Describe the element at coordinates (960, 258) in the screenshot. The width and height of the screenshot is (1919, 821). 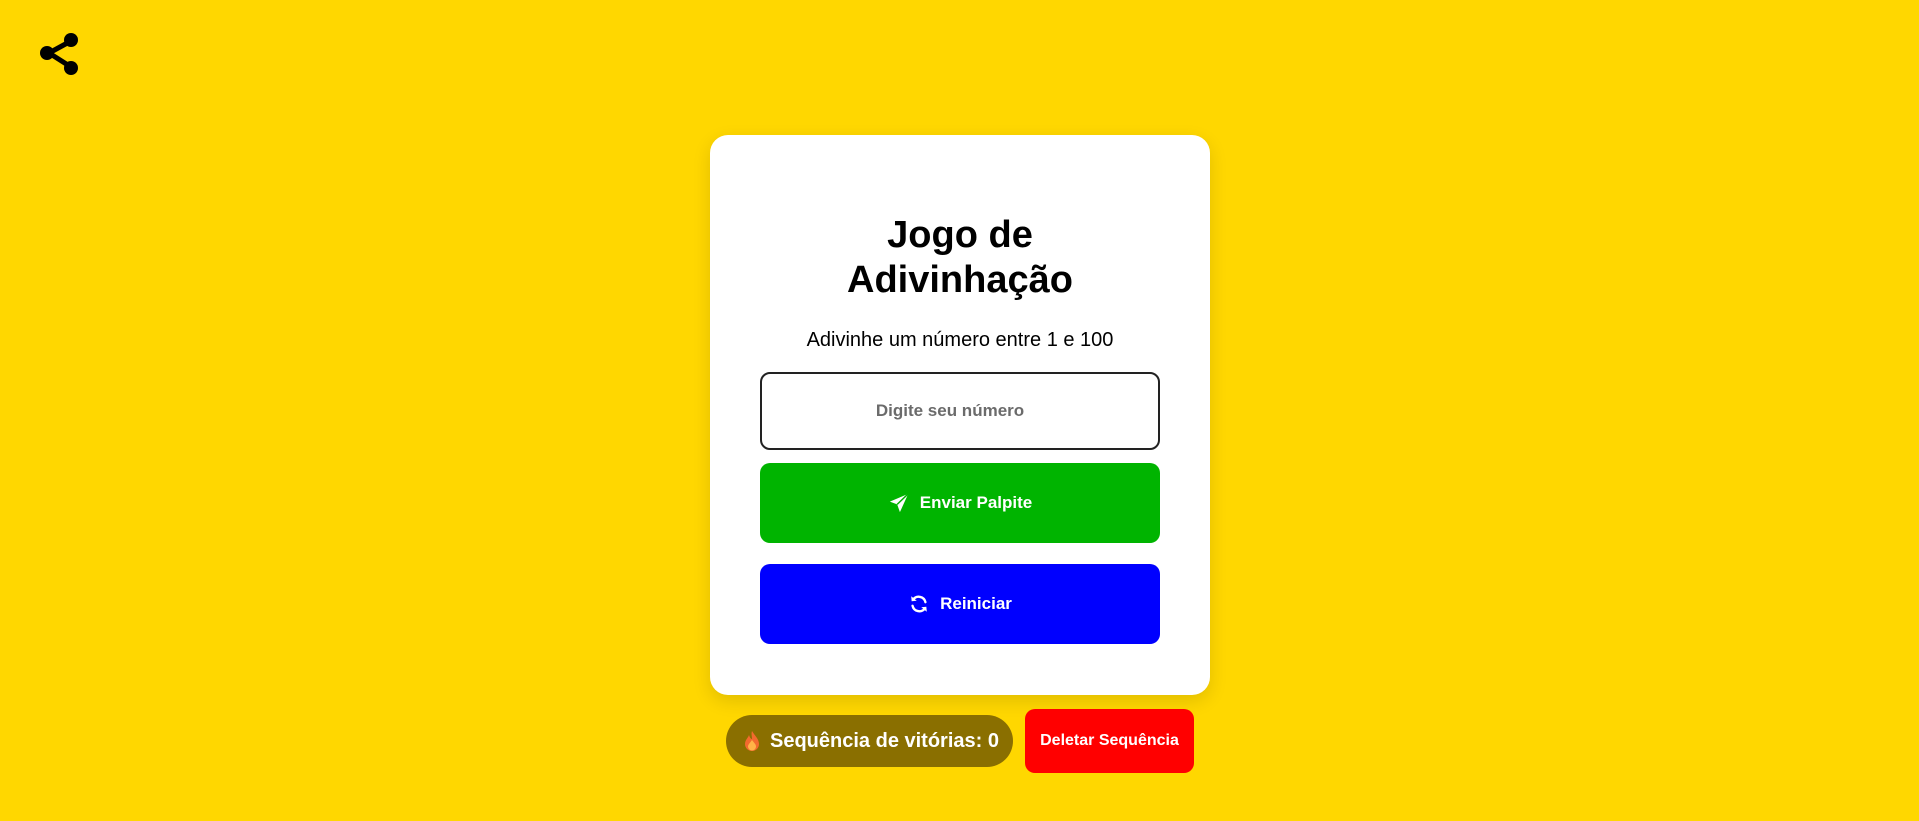
I see `page-title: Jogo de Adivinhação` at that location.